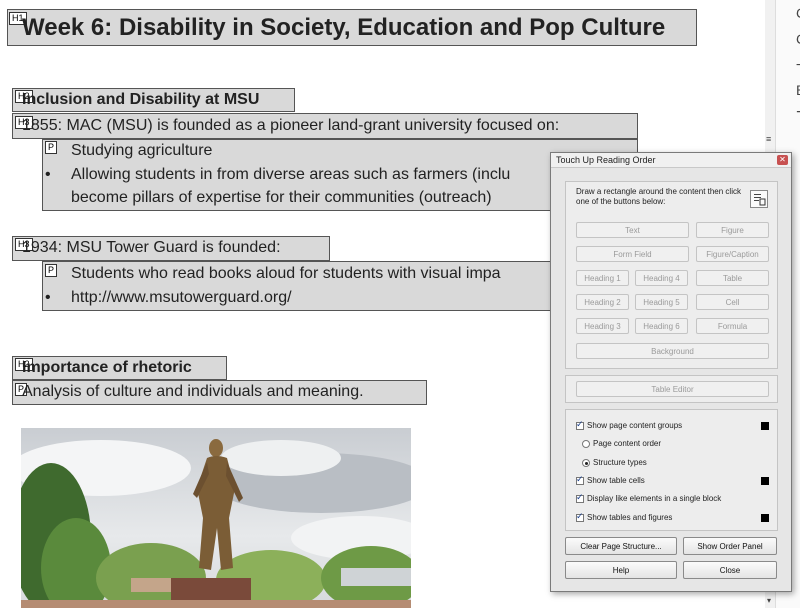  What do you see at coordinates (151, 247) in the screenshot?
I see `subheading-1934: 1934: MSU Tower Guard is founded:` at bounding box center [151, 247].